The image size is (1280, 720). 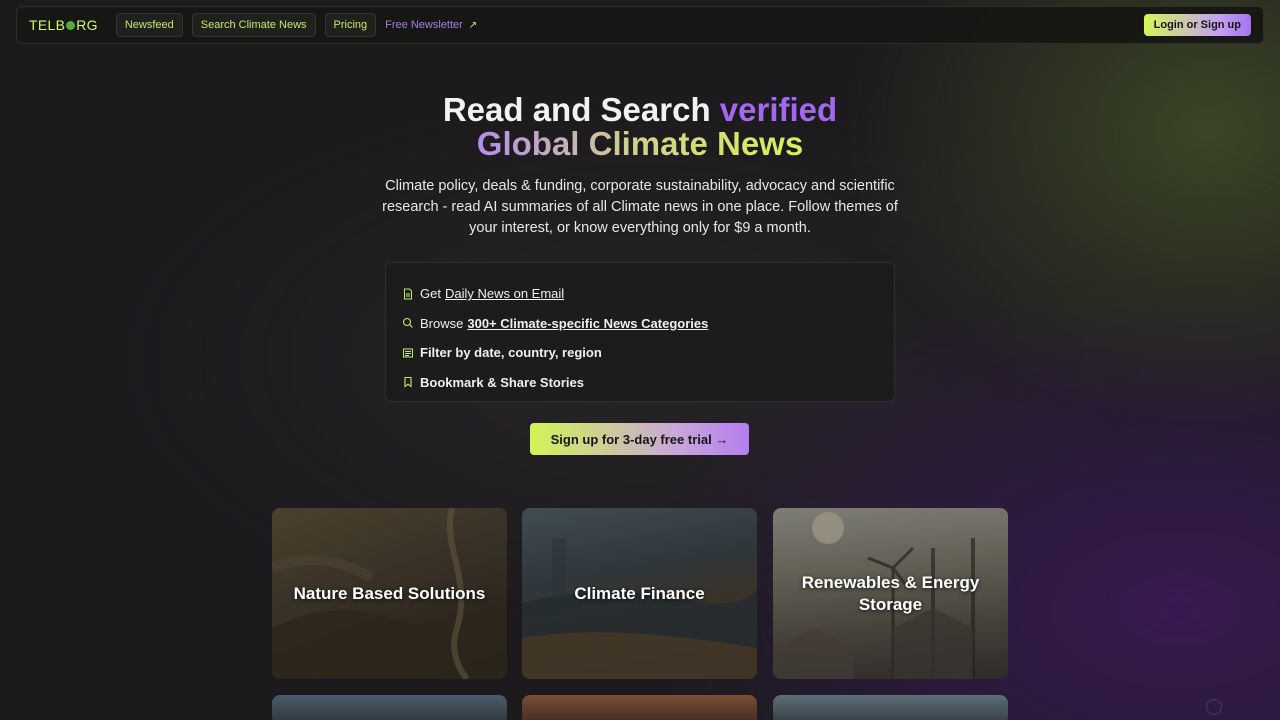 I want to click on hero-title-verified: verified, so click(x=778, y=109).